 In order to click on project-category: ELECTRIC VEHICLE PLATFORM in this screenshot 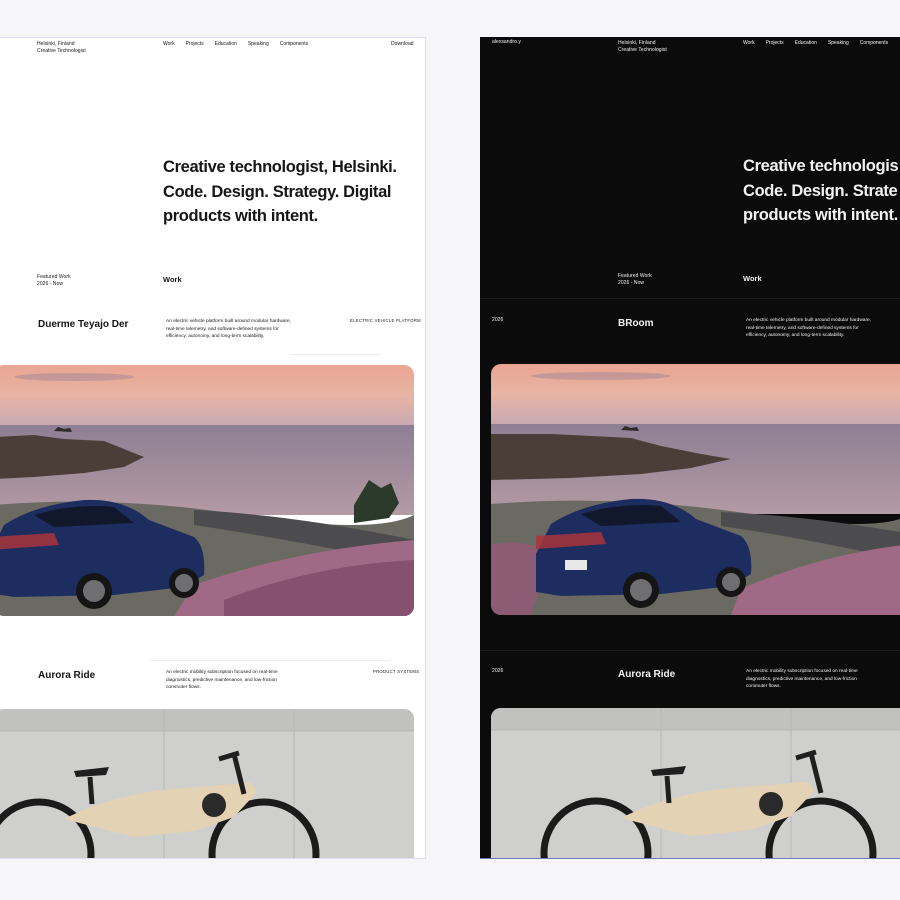, I will do `click(385, 320)`.